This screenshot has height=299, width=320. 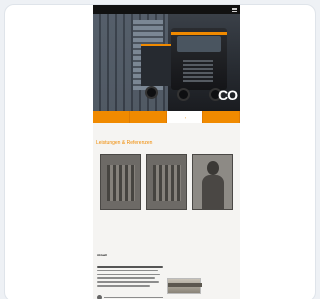 I want to click on hero-image: CO, so click(x=166, y=62).